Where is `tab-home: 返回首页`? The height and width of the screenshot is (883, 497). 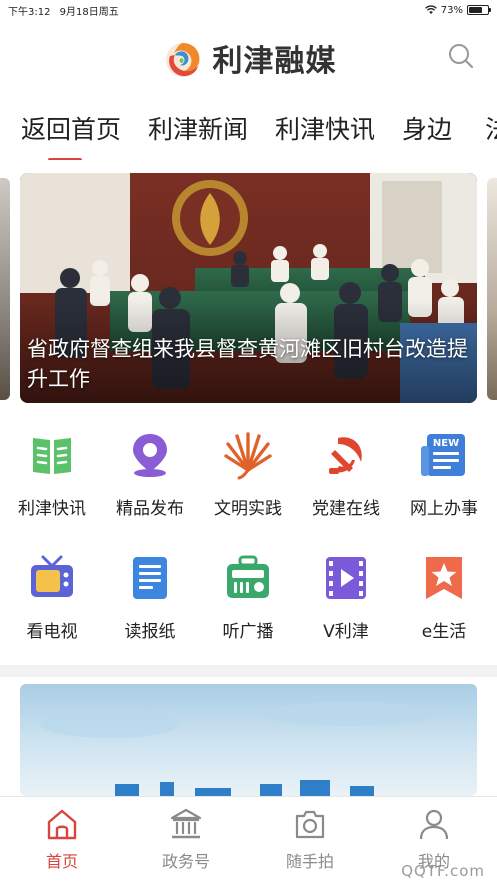 tab-home: 返回首页 is located at coordinates (71, 128).